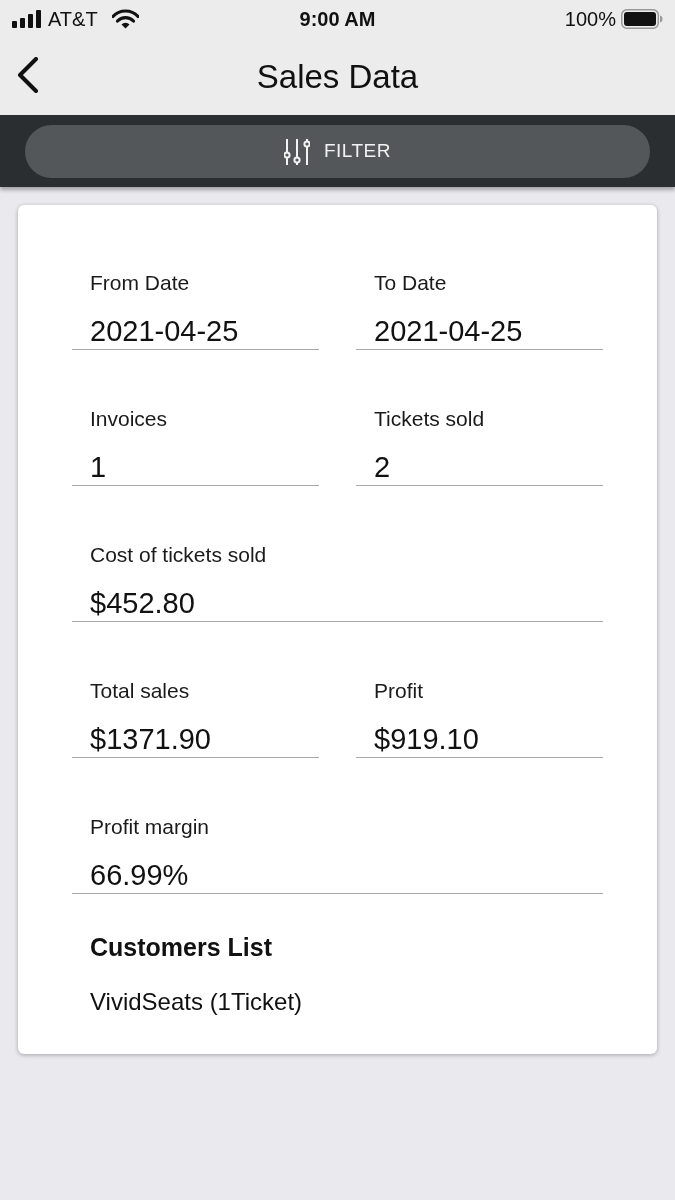 This screenshot has width=675, height=1200. I want to click on signal-icon, so click(27, 19).